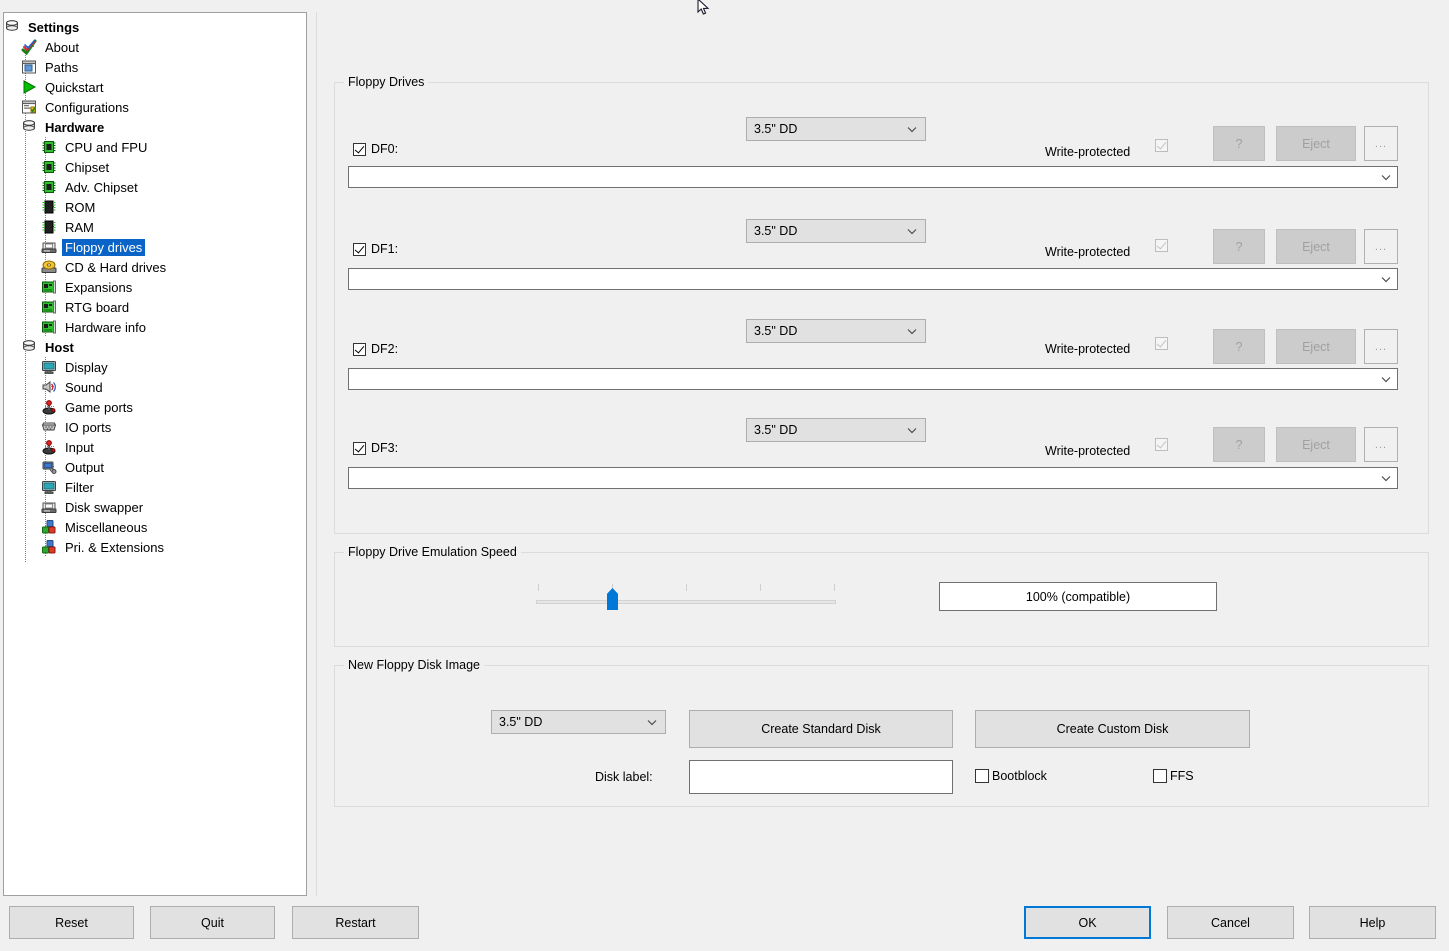  I want to click on reset-button: Reset, so click(71, 922).